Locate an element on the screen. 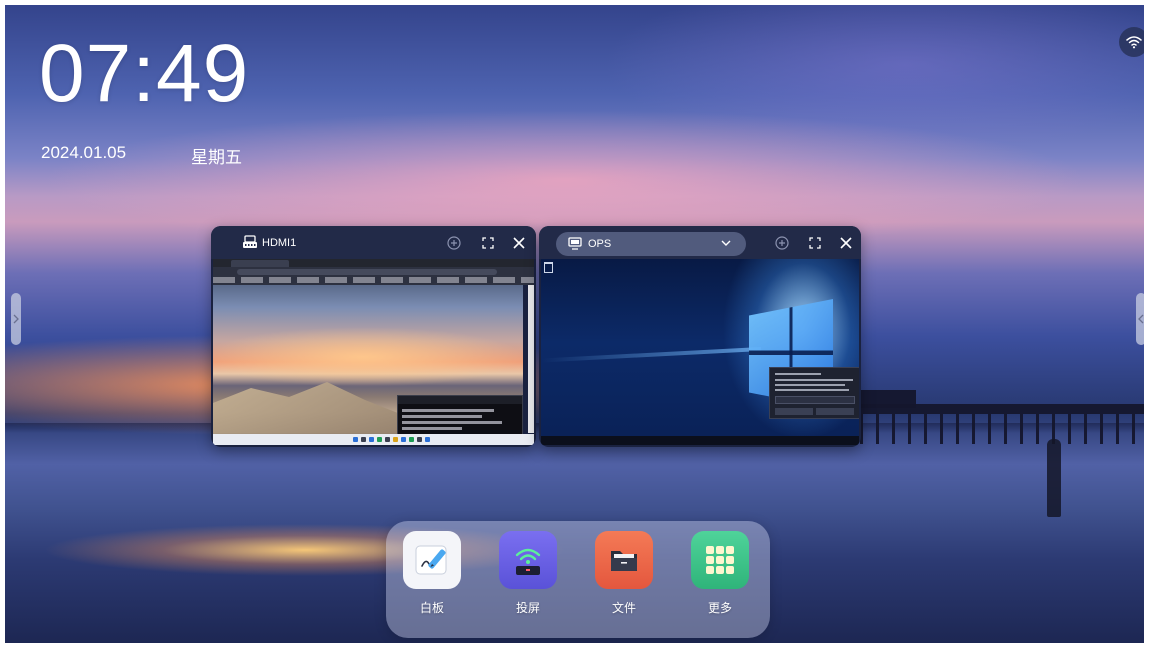 The width and height of the screenshot is (1149, 648). screen-cast-icon is located at coordinates (528, 561).